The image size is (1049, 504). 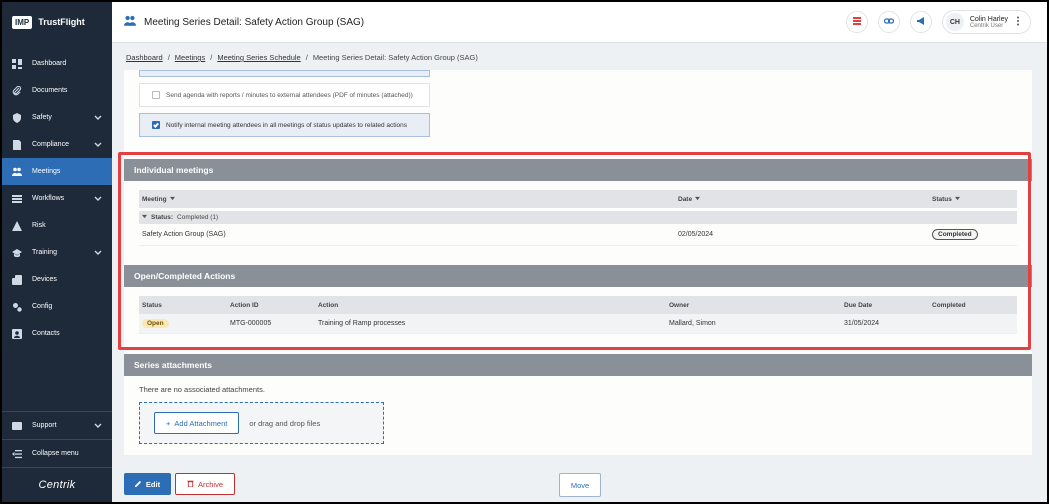 I want to click on due-date-cell: 31/05/2024, so click(x=862, y=323).